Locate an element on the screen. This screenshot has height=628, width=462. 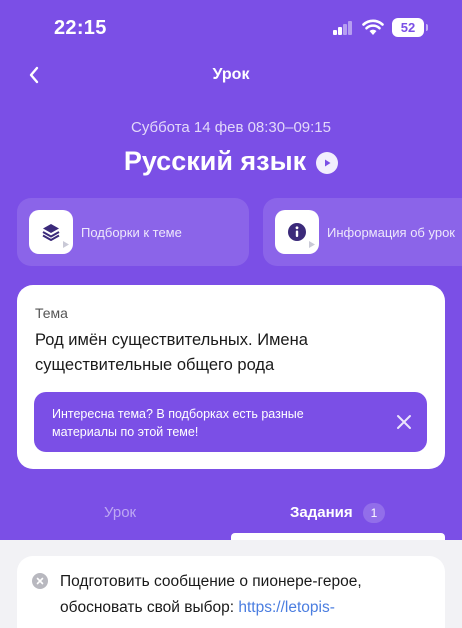
task-link: https://letopis- is located at coordinates (286, 607).